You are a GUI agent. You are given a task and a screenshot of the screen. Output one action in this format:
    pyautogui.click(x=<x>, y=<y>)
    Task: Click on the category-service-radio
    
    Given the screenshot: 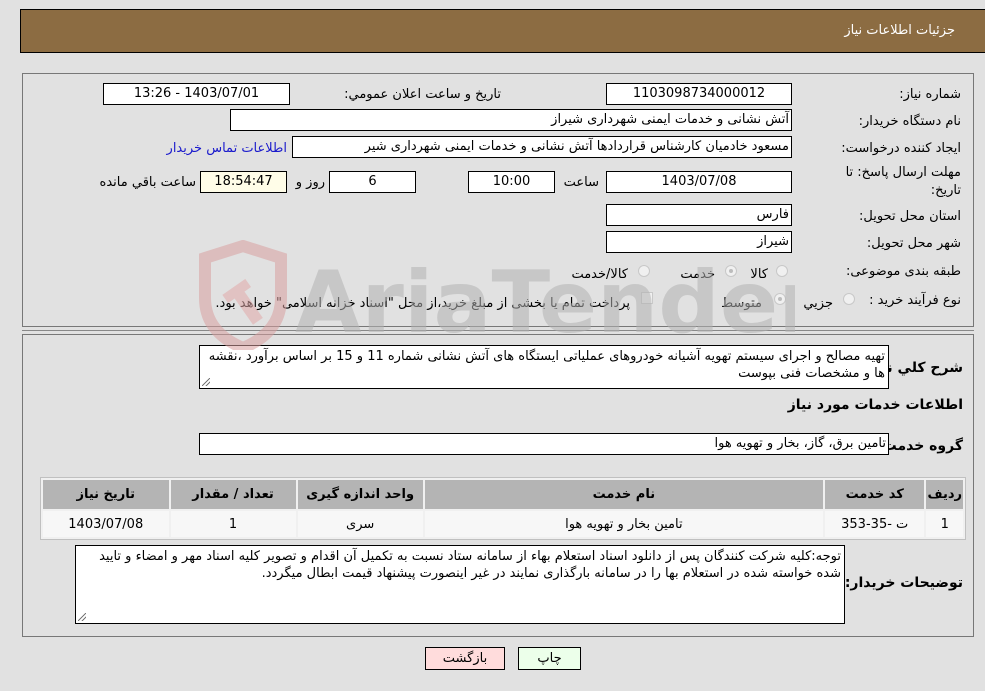 What is the action you would take?
    pyautogui.click(x=731, y=271)
    